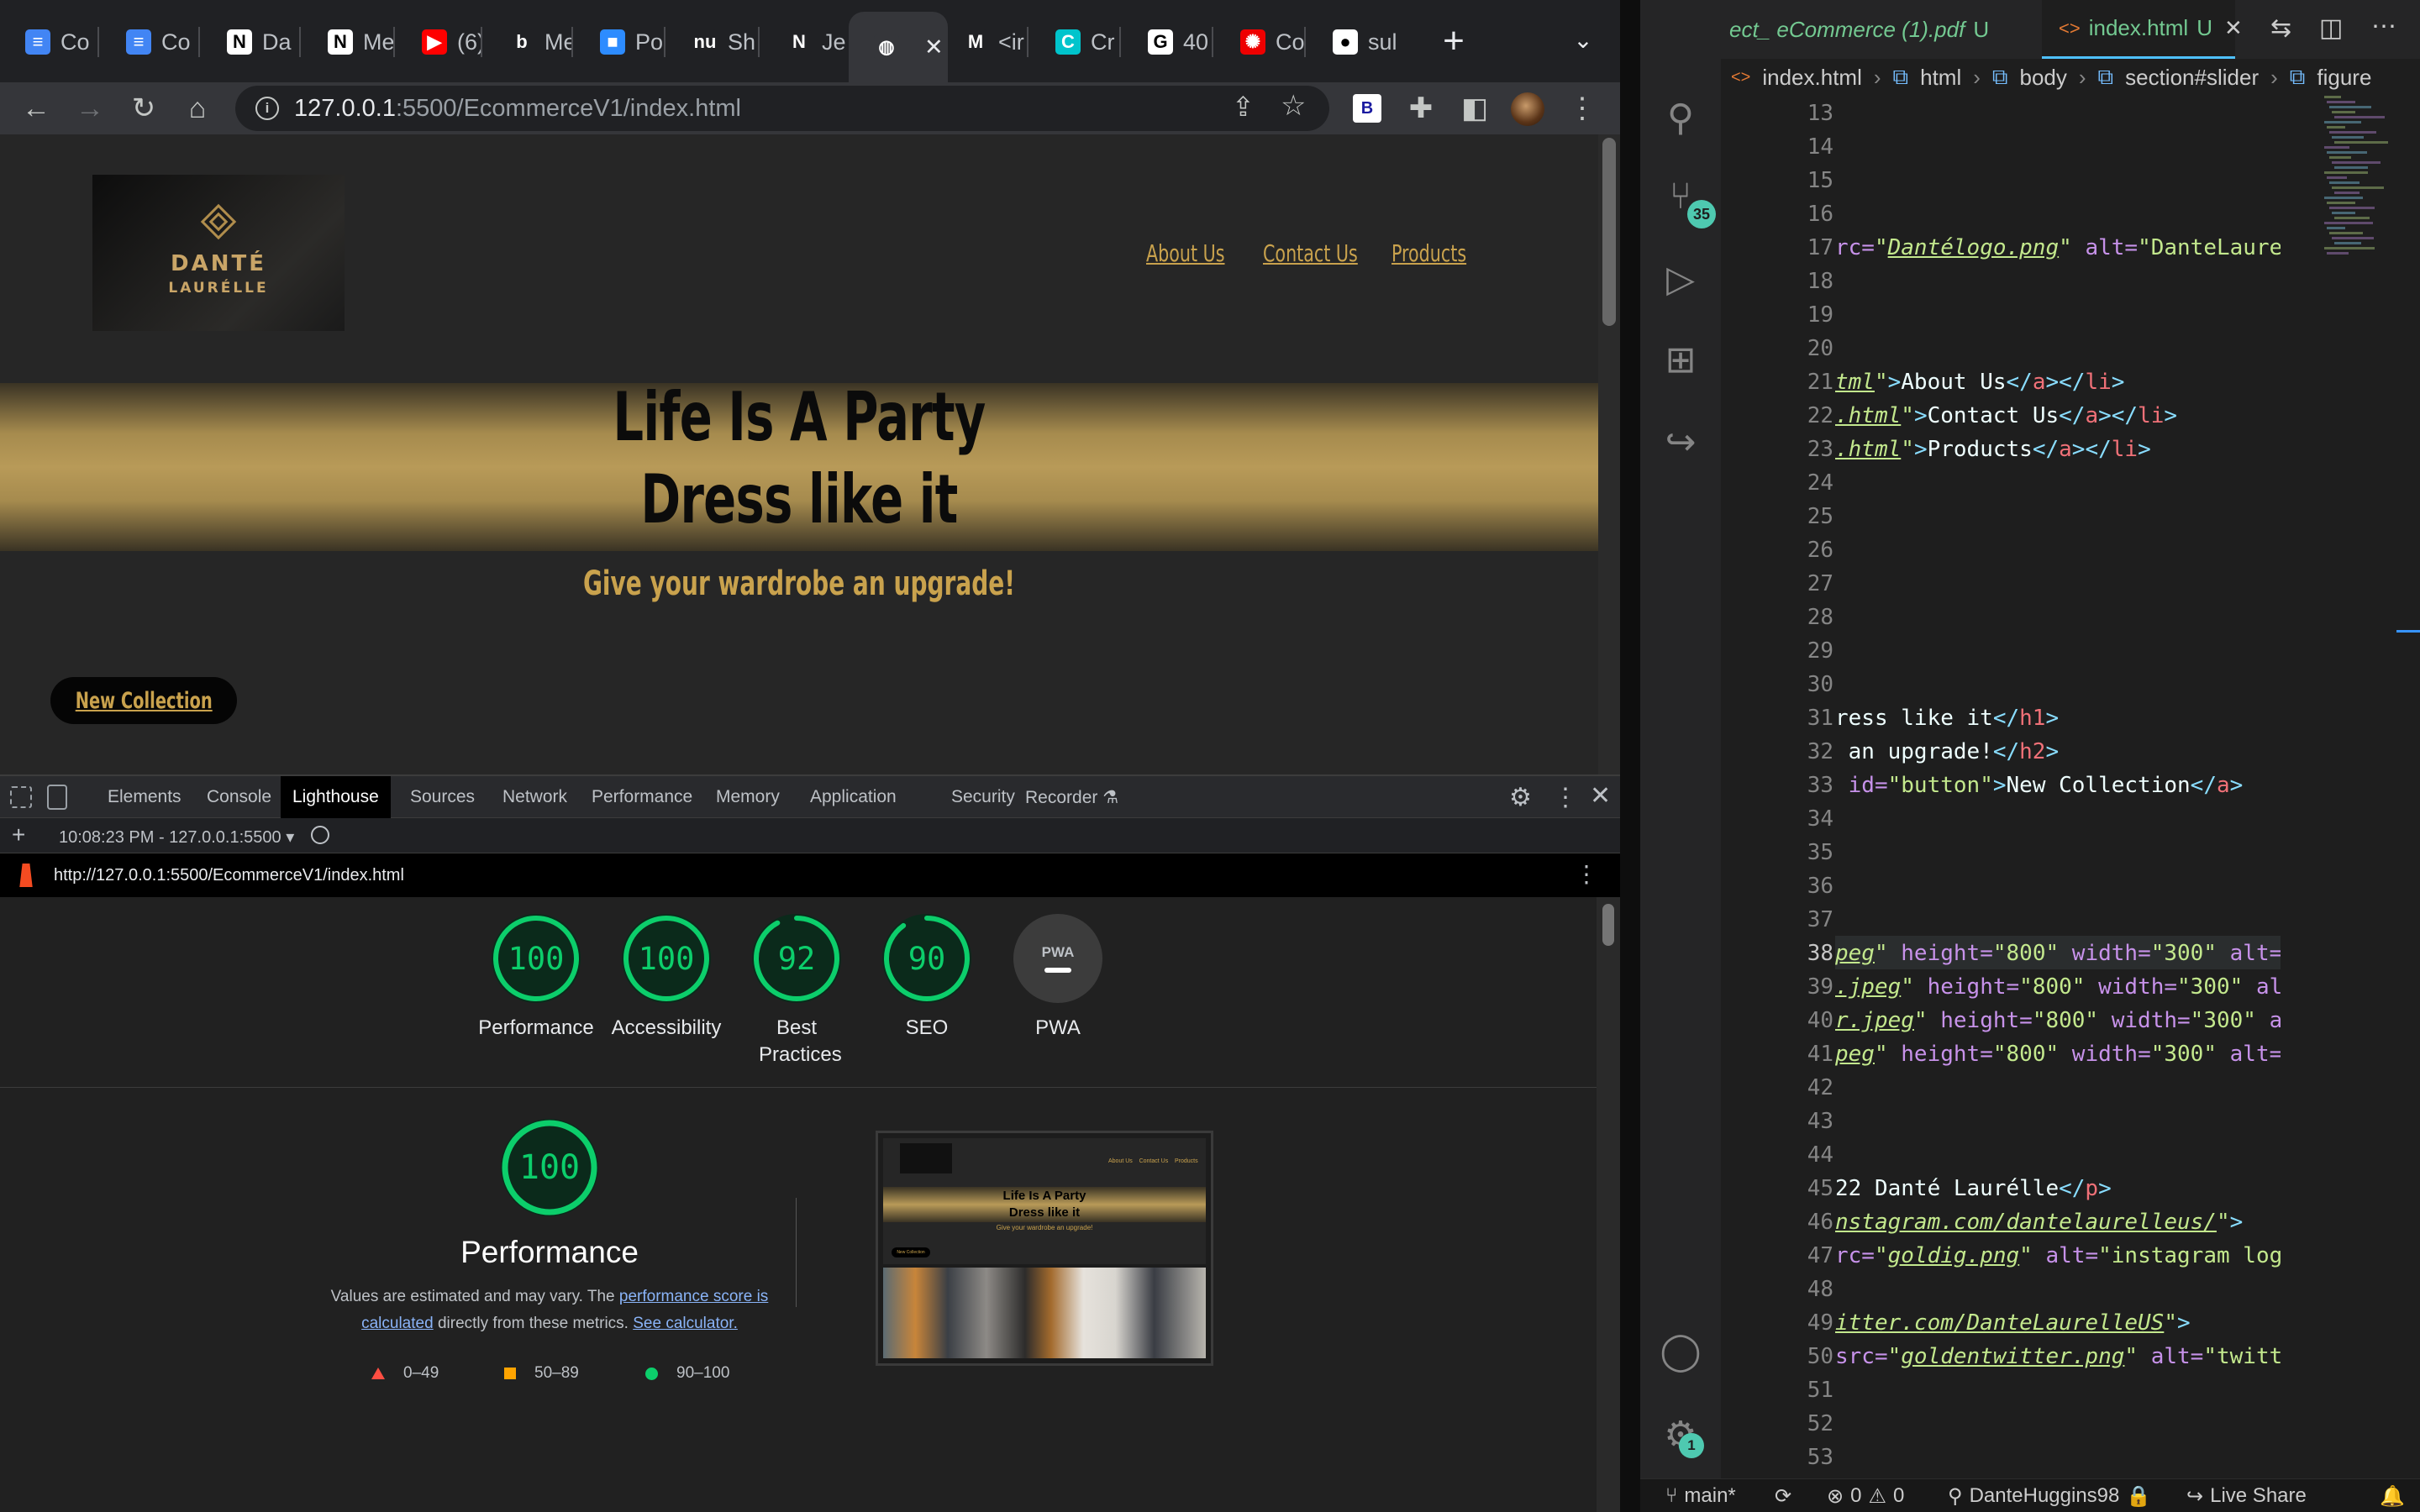 The height and width of the screenshot is (1512, 2420). What do you see at coordinates (21, 797) in the screenshot?
I see `inspect-element-icon` at bounding box center [21, 797].